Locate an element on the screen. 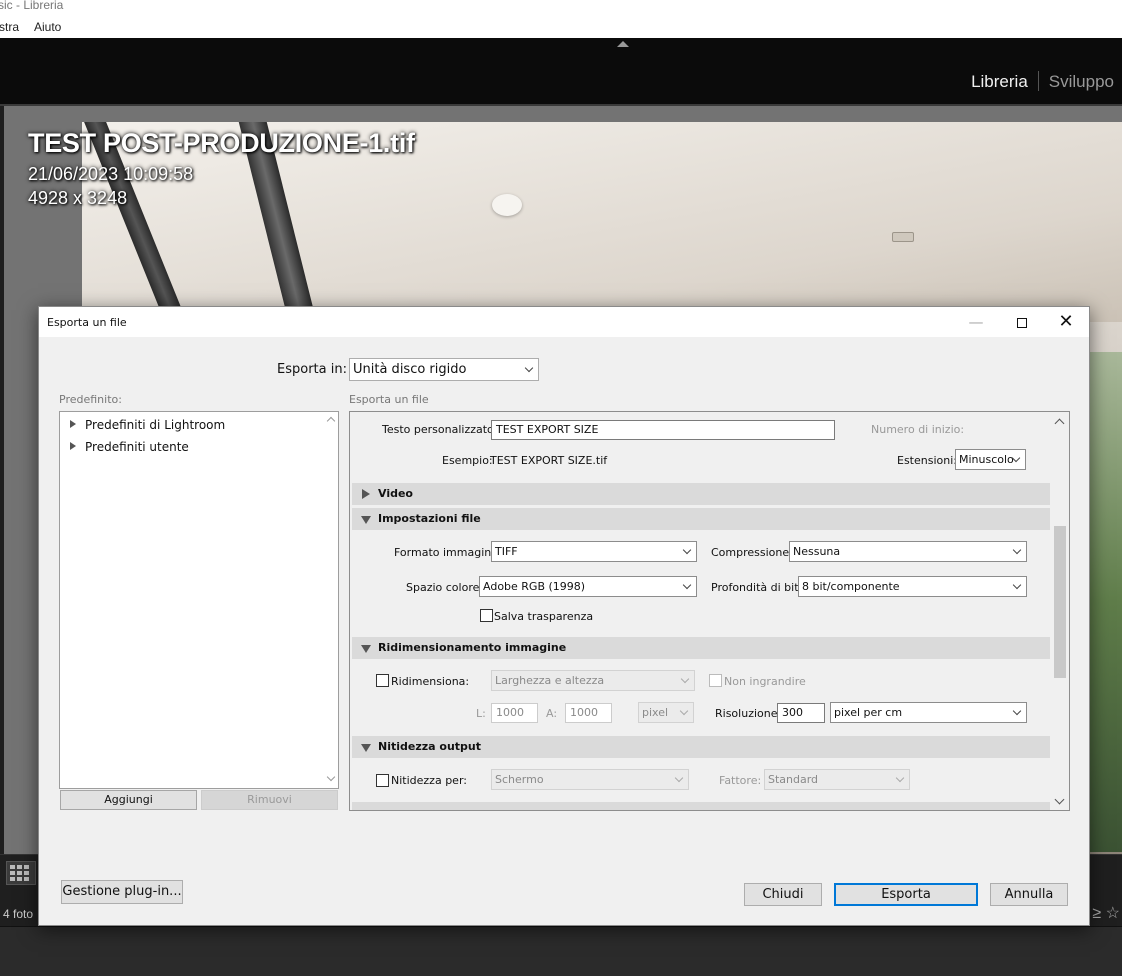  resolution-input: 300 is located at coordinates (801, 713).